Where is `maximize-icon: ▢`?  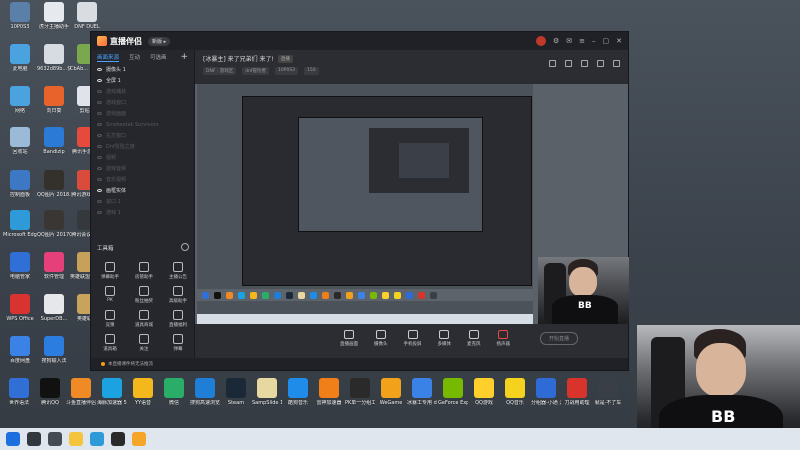
maximize-icon: ▢ is located at coordinates (606, 41).